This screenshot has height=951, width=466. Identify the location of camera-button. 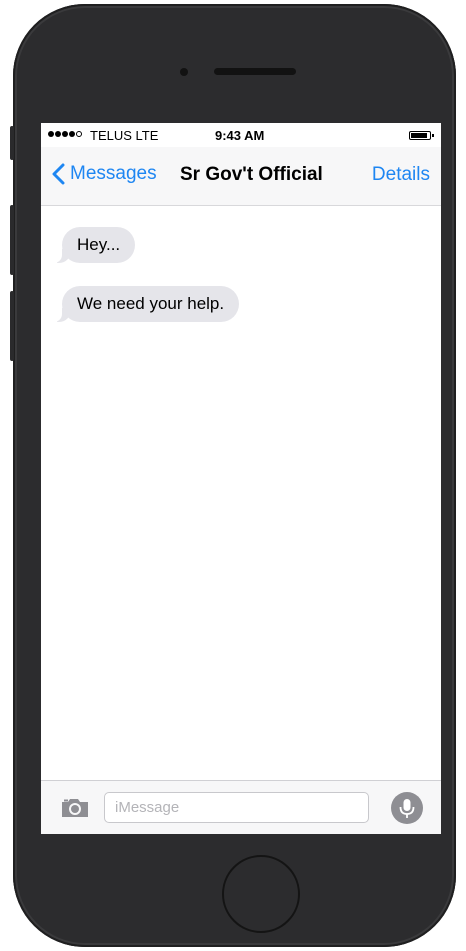
(75, 810).